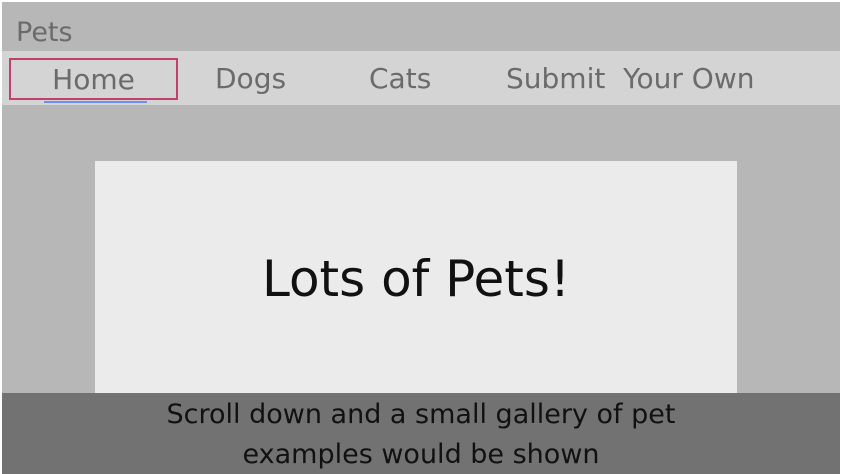  What do you see at coordinates (250, 79) in the screenshot?
I see `nav-item-dogs: Dogs` at bounding box center [250, 79].